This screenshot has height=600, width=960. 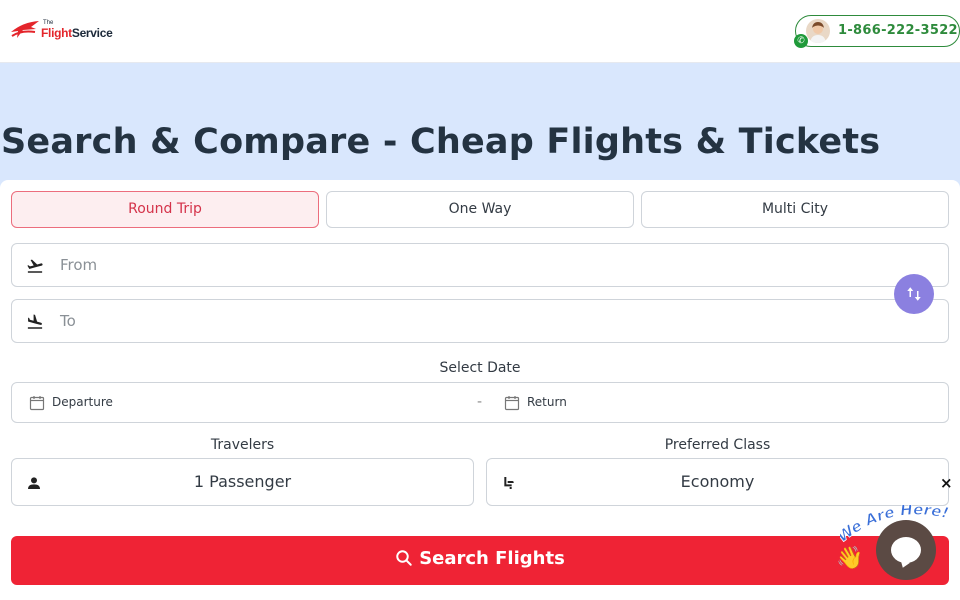 I want to click on site-header: The FlightService ✆ 1-866-222-3522, so click(x=480, y=31).